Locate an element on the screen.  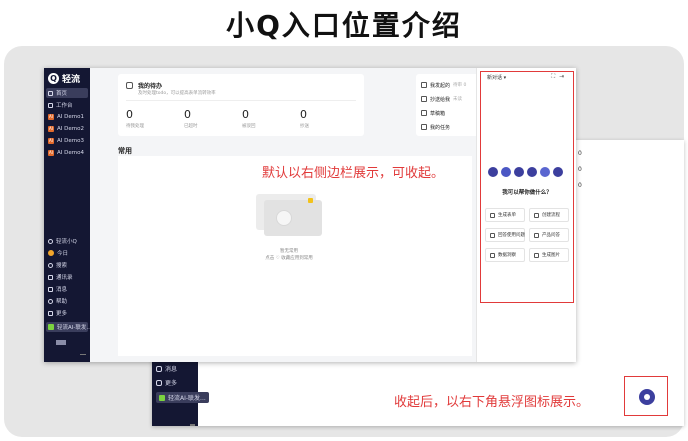
empty-state-hint: 点击 ♡ 收藏应用到常用 is located at coordinates (289, 258).